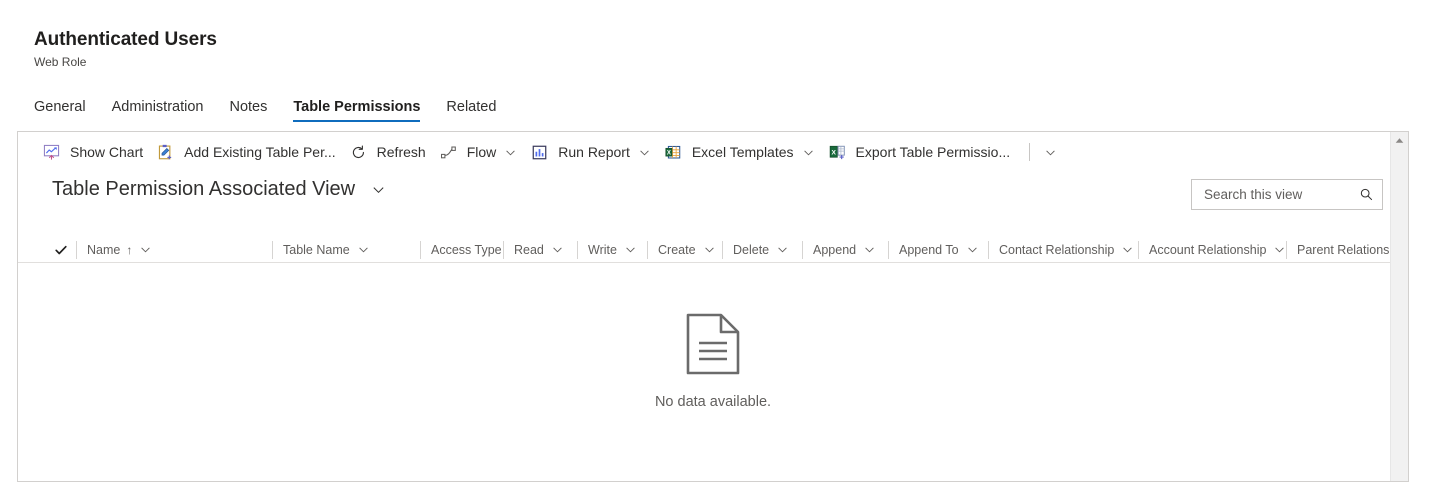 This screenshot has height=500, width=1430. I want to click on column-header-access-type: Access Type, so click(461, 249).